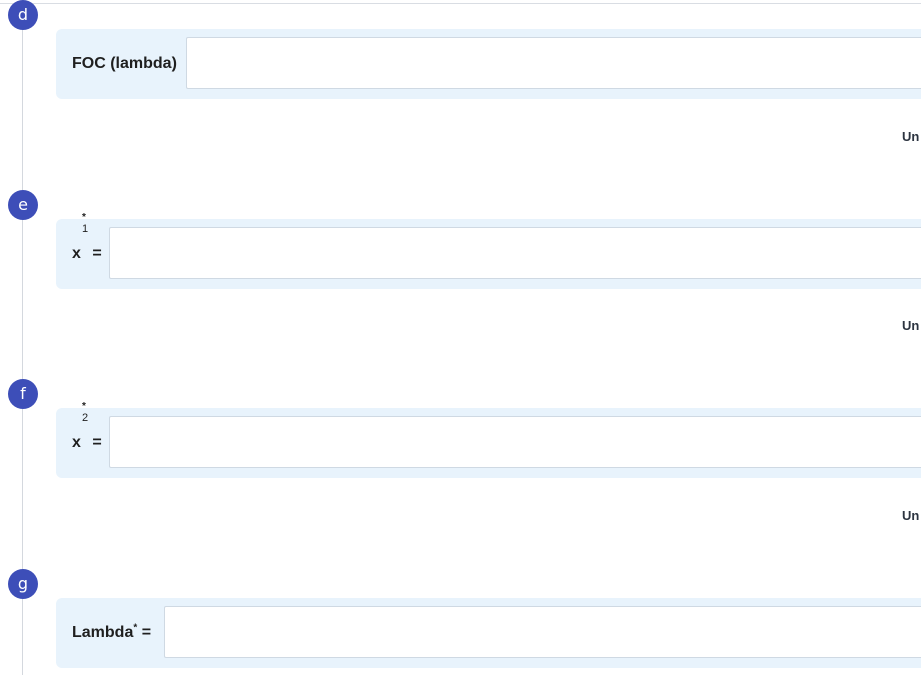 This screenshot has height=675, width=921. I want to click on x1-star-label: x * 1 =, so click(87, 250).